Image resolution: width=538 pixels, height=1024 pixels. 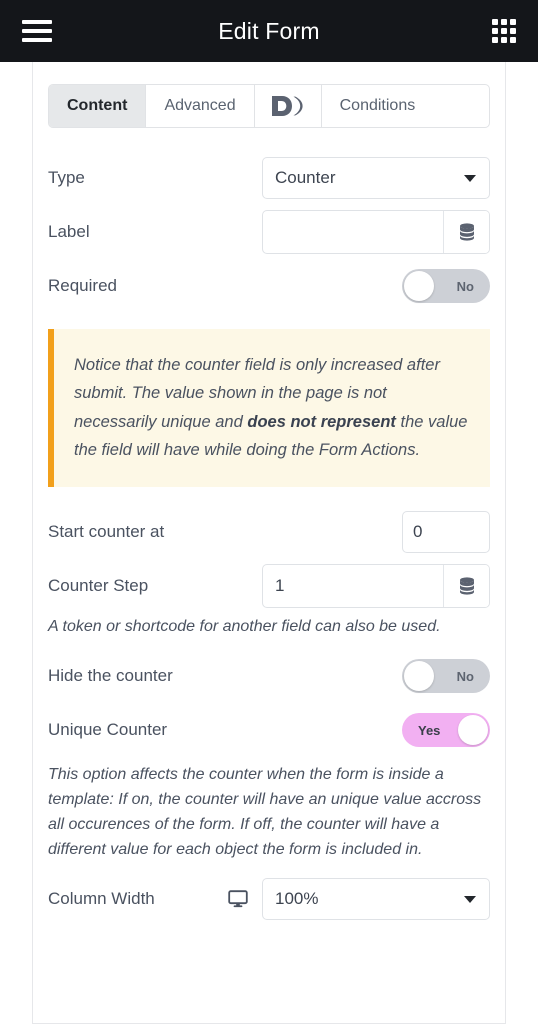 I want to click on tab-conditions: Conditions, so click(x=377, y=106).